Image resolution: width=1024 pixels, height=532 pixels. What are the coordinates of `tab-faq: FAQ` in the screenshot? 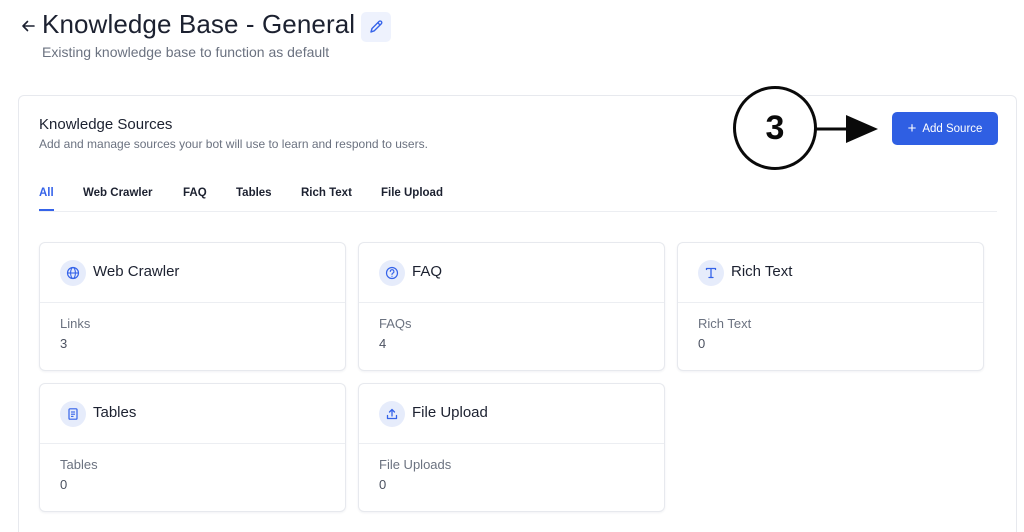 It's located at (195, 193).